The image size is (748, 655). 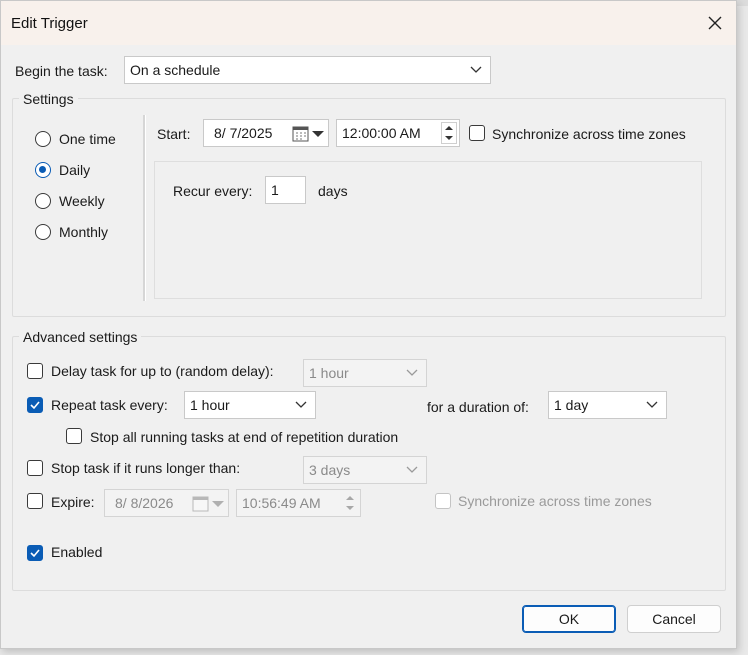 What do you see at coordinates (210, 405) in the screenshot?
I see `repeat-interval-value: 1 hour` at bounding box center [210, 405].